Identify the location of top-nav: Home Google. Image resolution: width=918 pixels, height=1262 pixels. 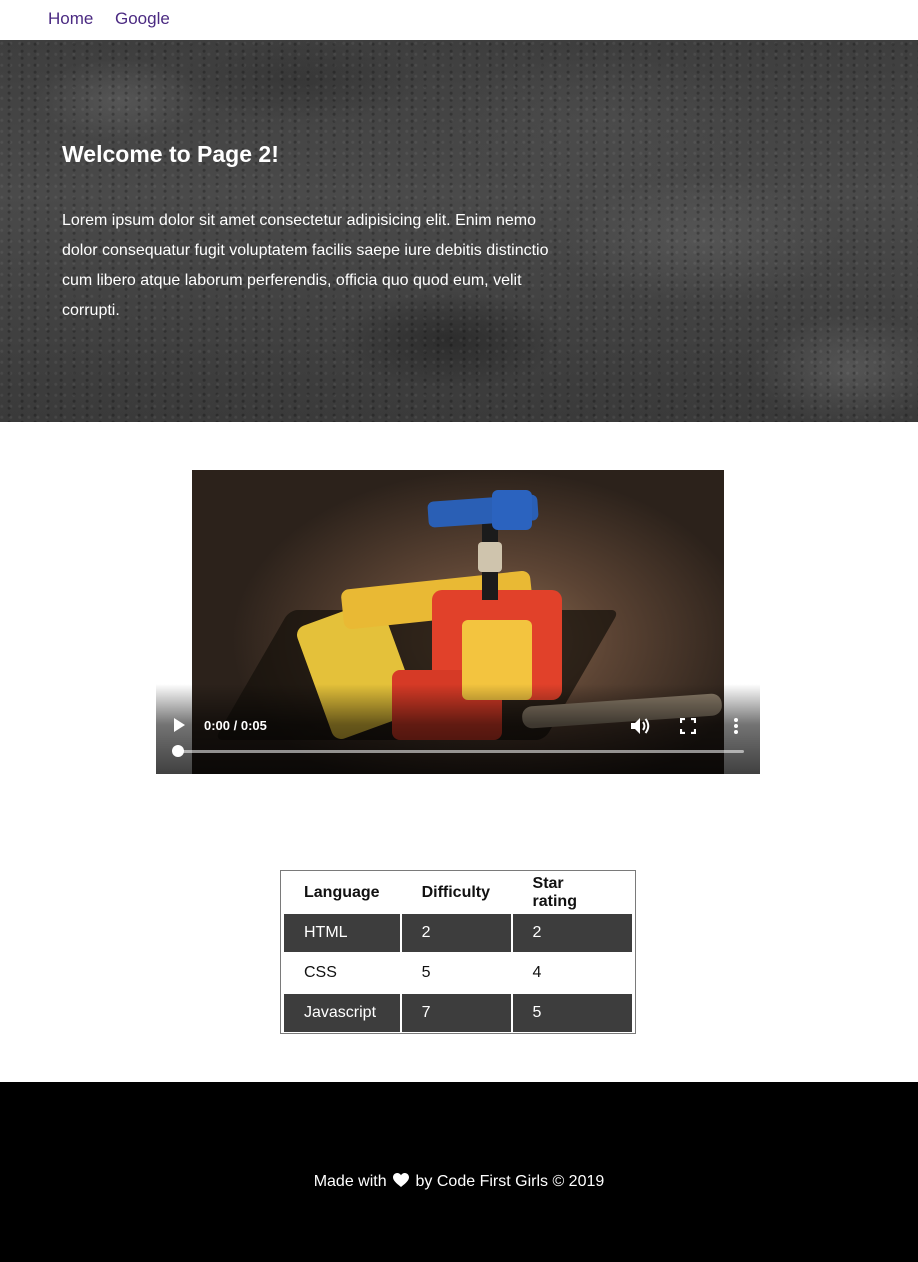
(459, 20).